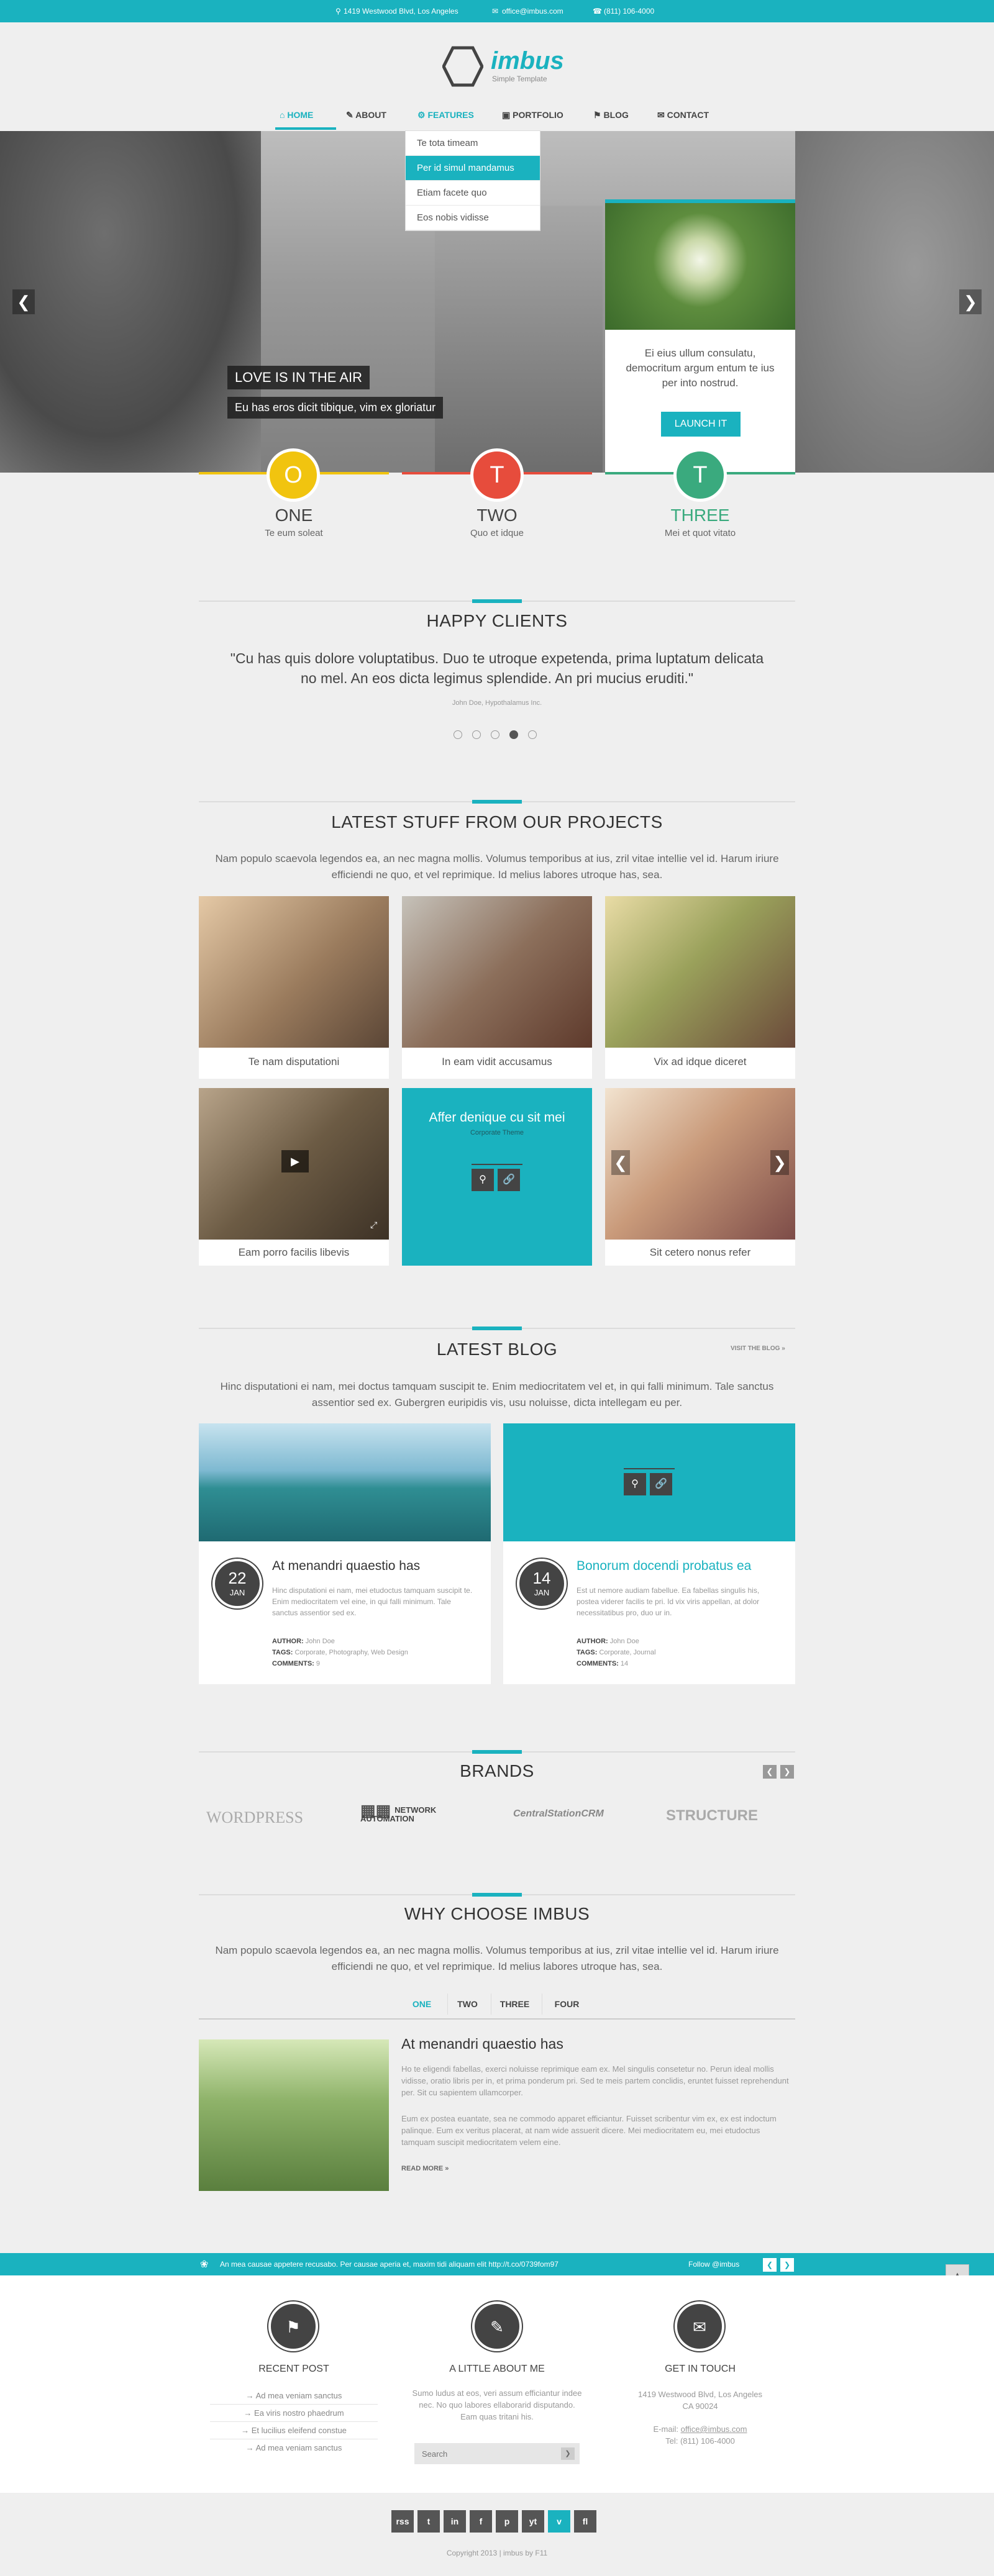 The image size is (994, 2576). I want to click on people-image, so click(519, 339).